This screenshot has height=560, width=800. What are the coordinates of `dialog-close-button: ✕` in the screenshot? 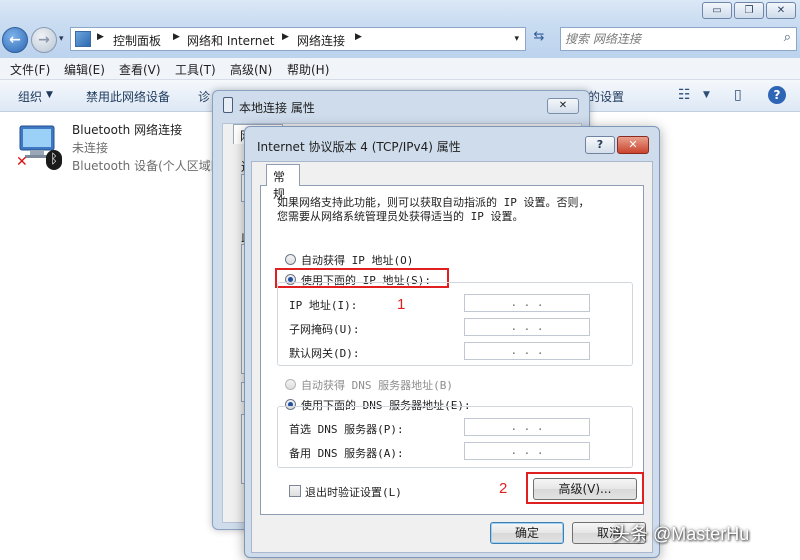 It's located at (633, 145).